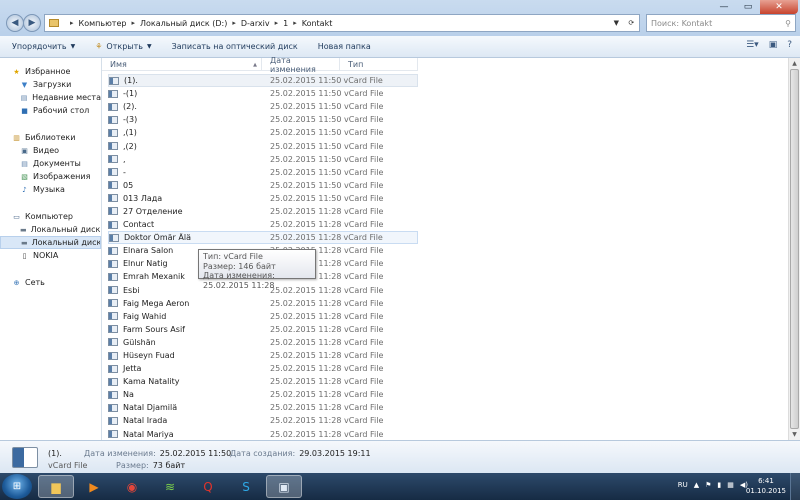  Describe the element at coordinates (50, 229) in the screenshot. I see `nav-disk-c: ▬Локальный диск (C` at that location.